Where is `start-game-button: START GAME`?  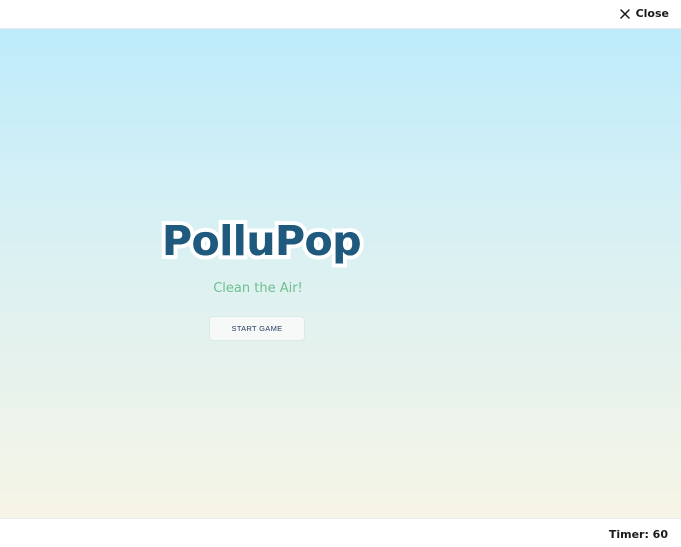
start-game-button: START GAME is located at coordinates (257, 328).